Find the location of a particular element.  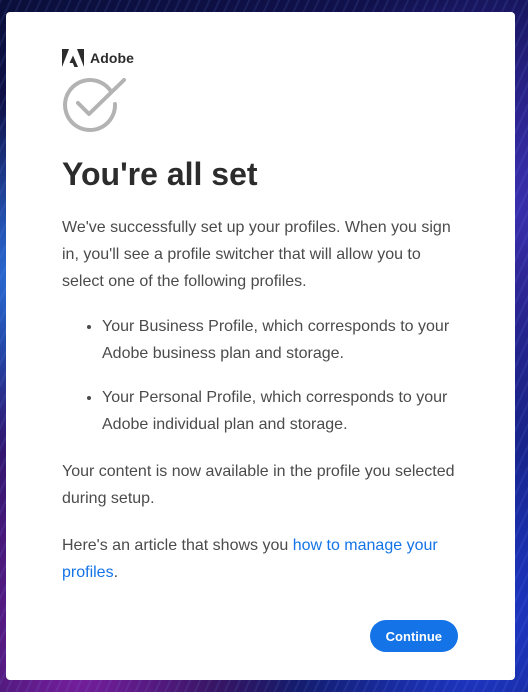

checkmark-circle-icon is located at coordinates (97, 105).